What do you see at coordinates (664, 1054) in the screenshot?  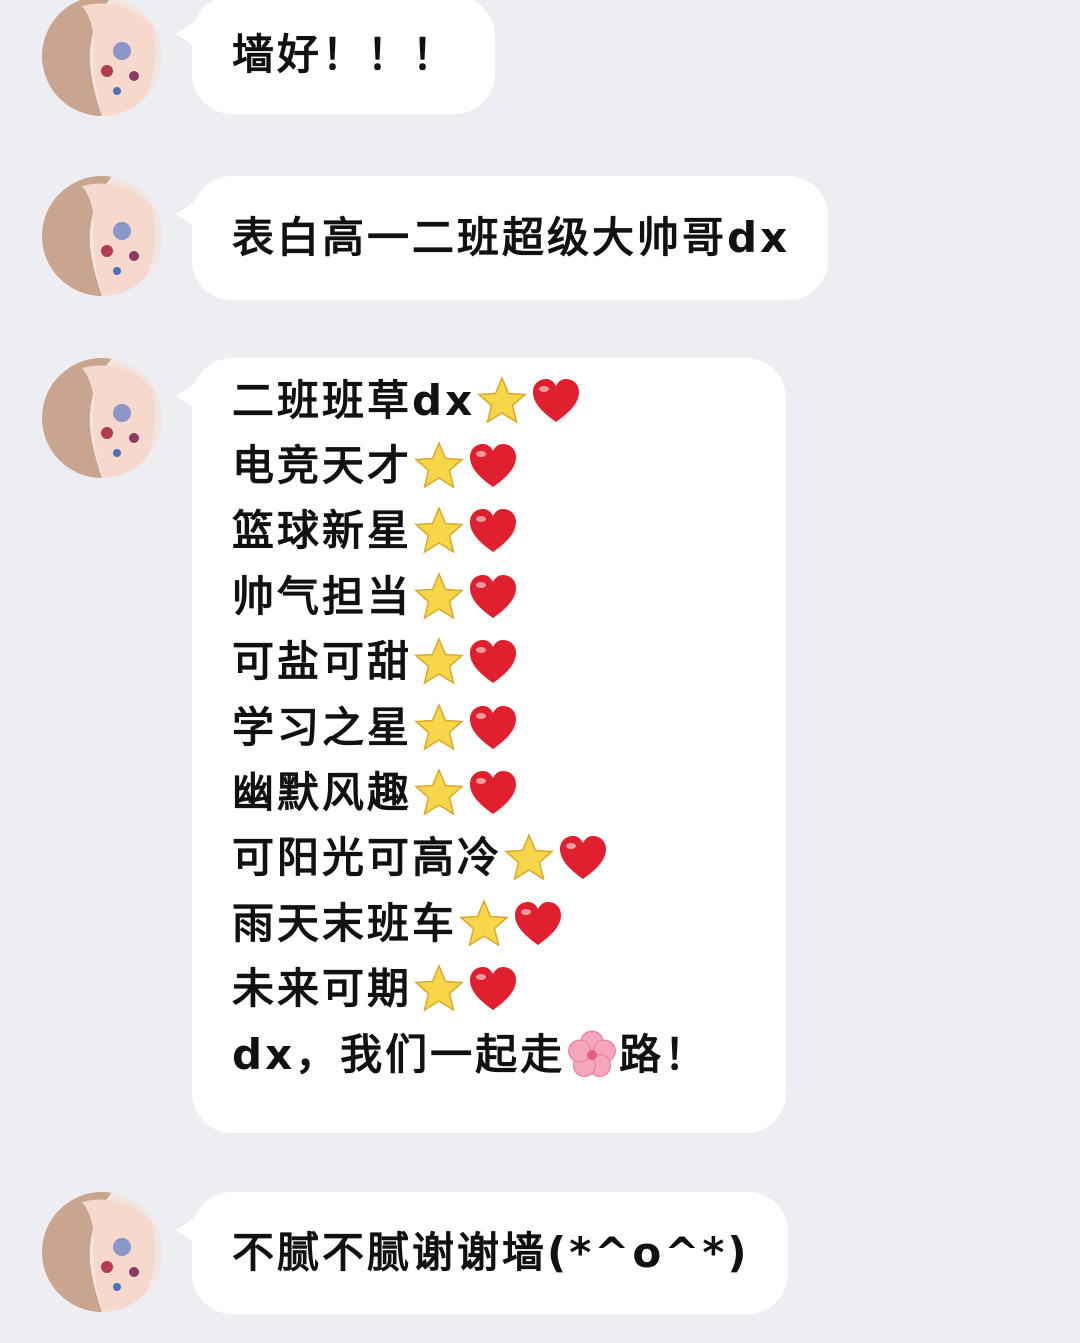 I see `message-line-text: 路！` at bounding box center [664, 1054].